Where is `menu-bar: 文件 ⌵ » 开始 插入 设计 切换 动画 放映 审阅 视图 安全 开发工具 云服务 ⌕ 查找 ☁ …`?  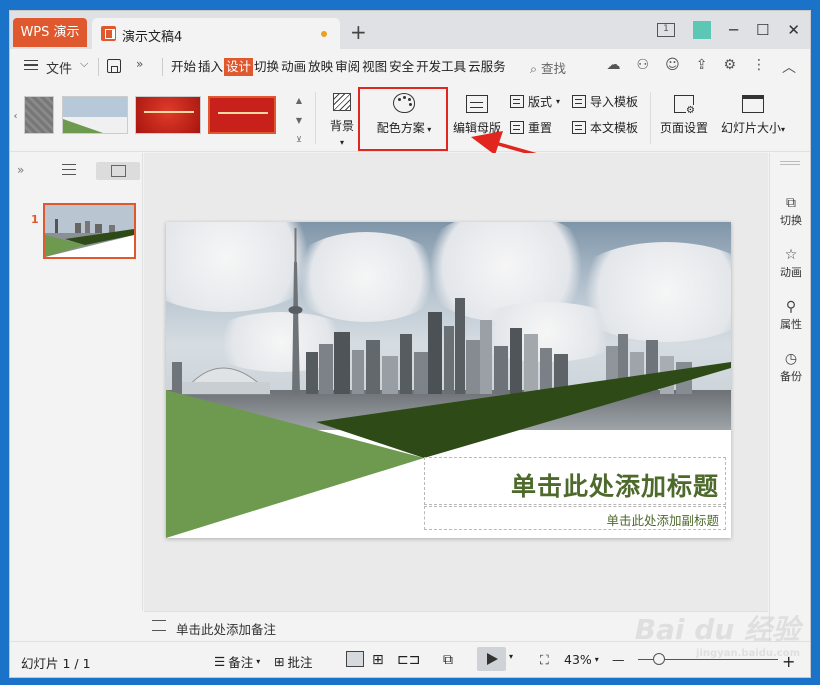 menu-bar: 文件 ⌵ » 开始 插入 设计 切换 动画 放映 审阅 视图 安全 开发工具 云服务 ⌕ 查找 ☁ … is located at coordinates (410, 66).